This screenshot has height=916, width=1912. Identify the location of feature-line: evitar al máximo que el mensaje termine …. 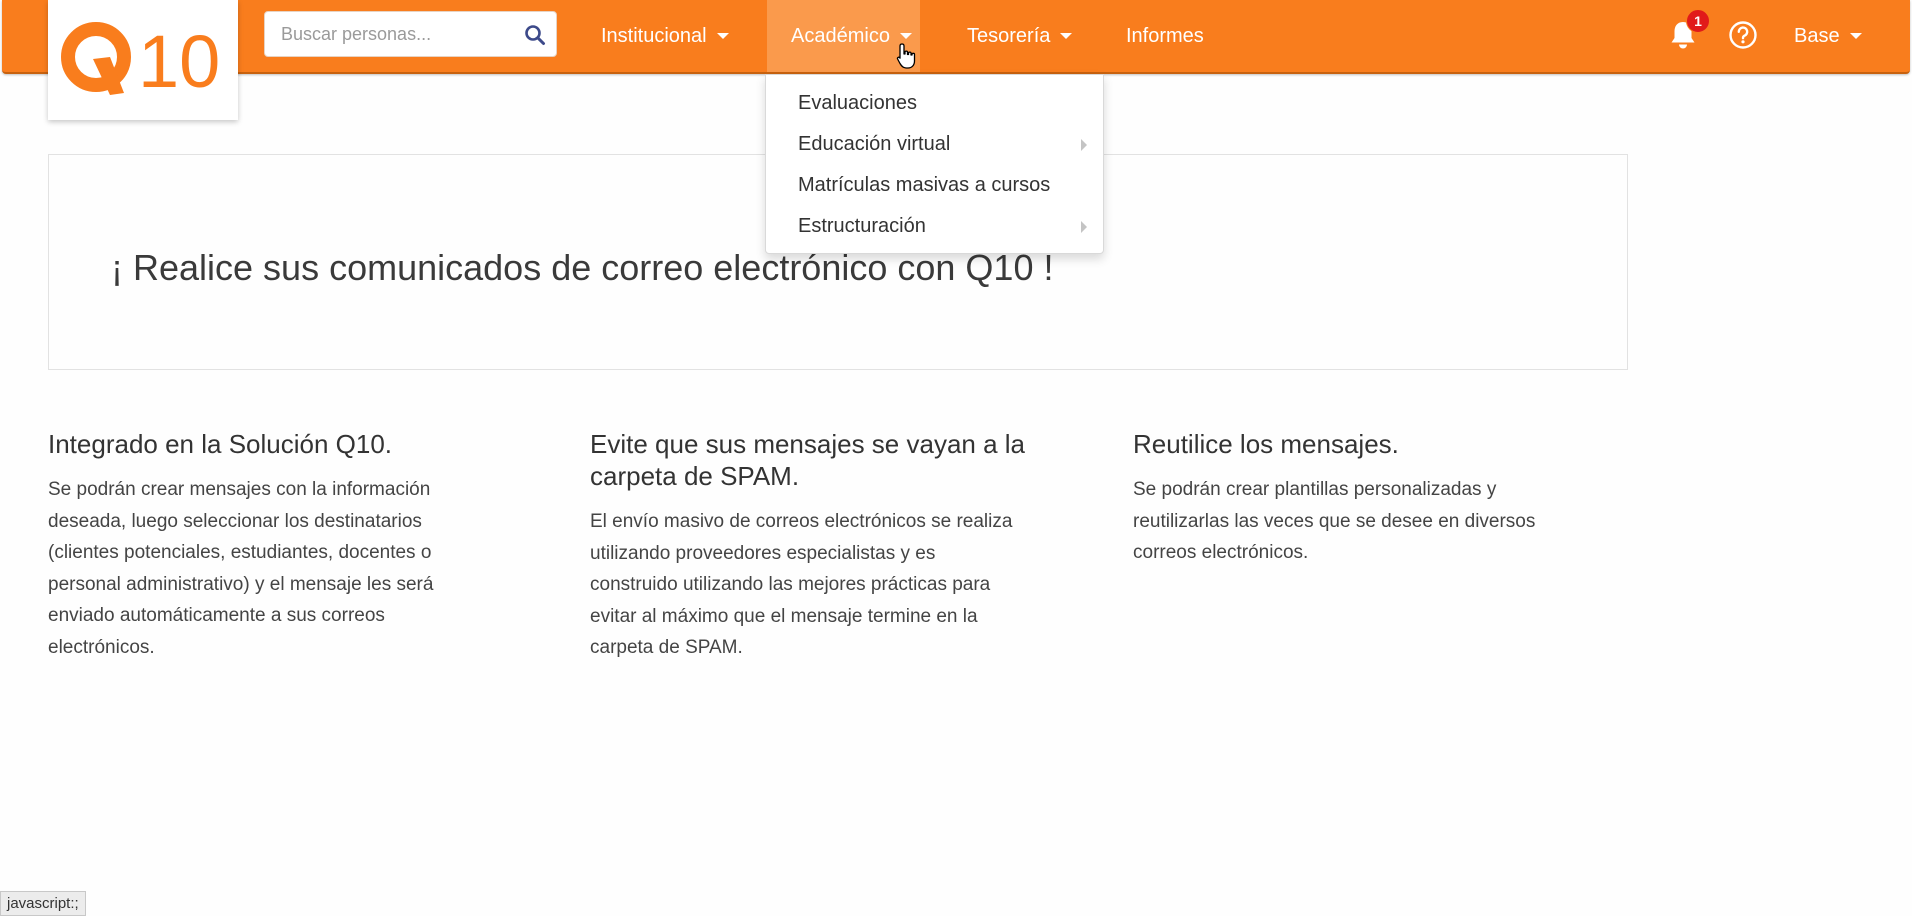
(784, 616).